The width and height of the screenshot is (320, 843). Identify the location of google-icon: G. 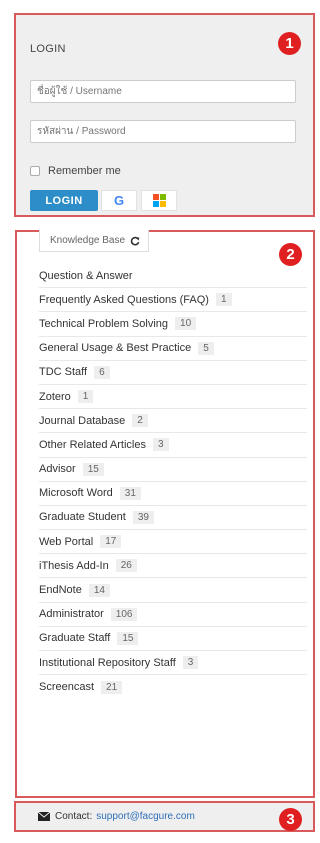
(119, 200).